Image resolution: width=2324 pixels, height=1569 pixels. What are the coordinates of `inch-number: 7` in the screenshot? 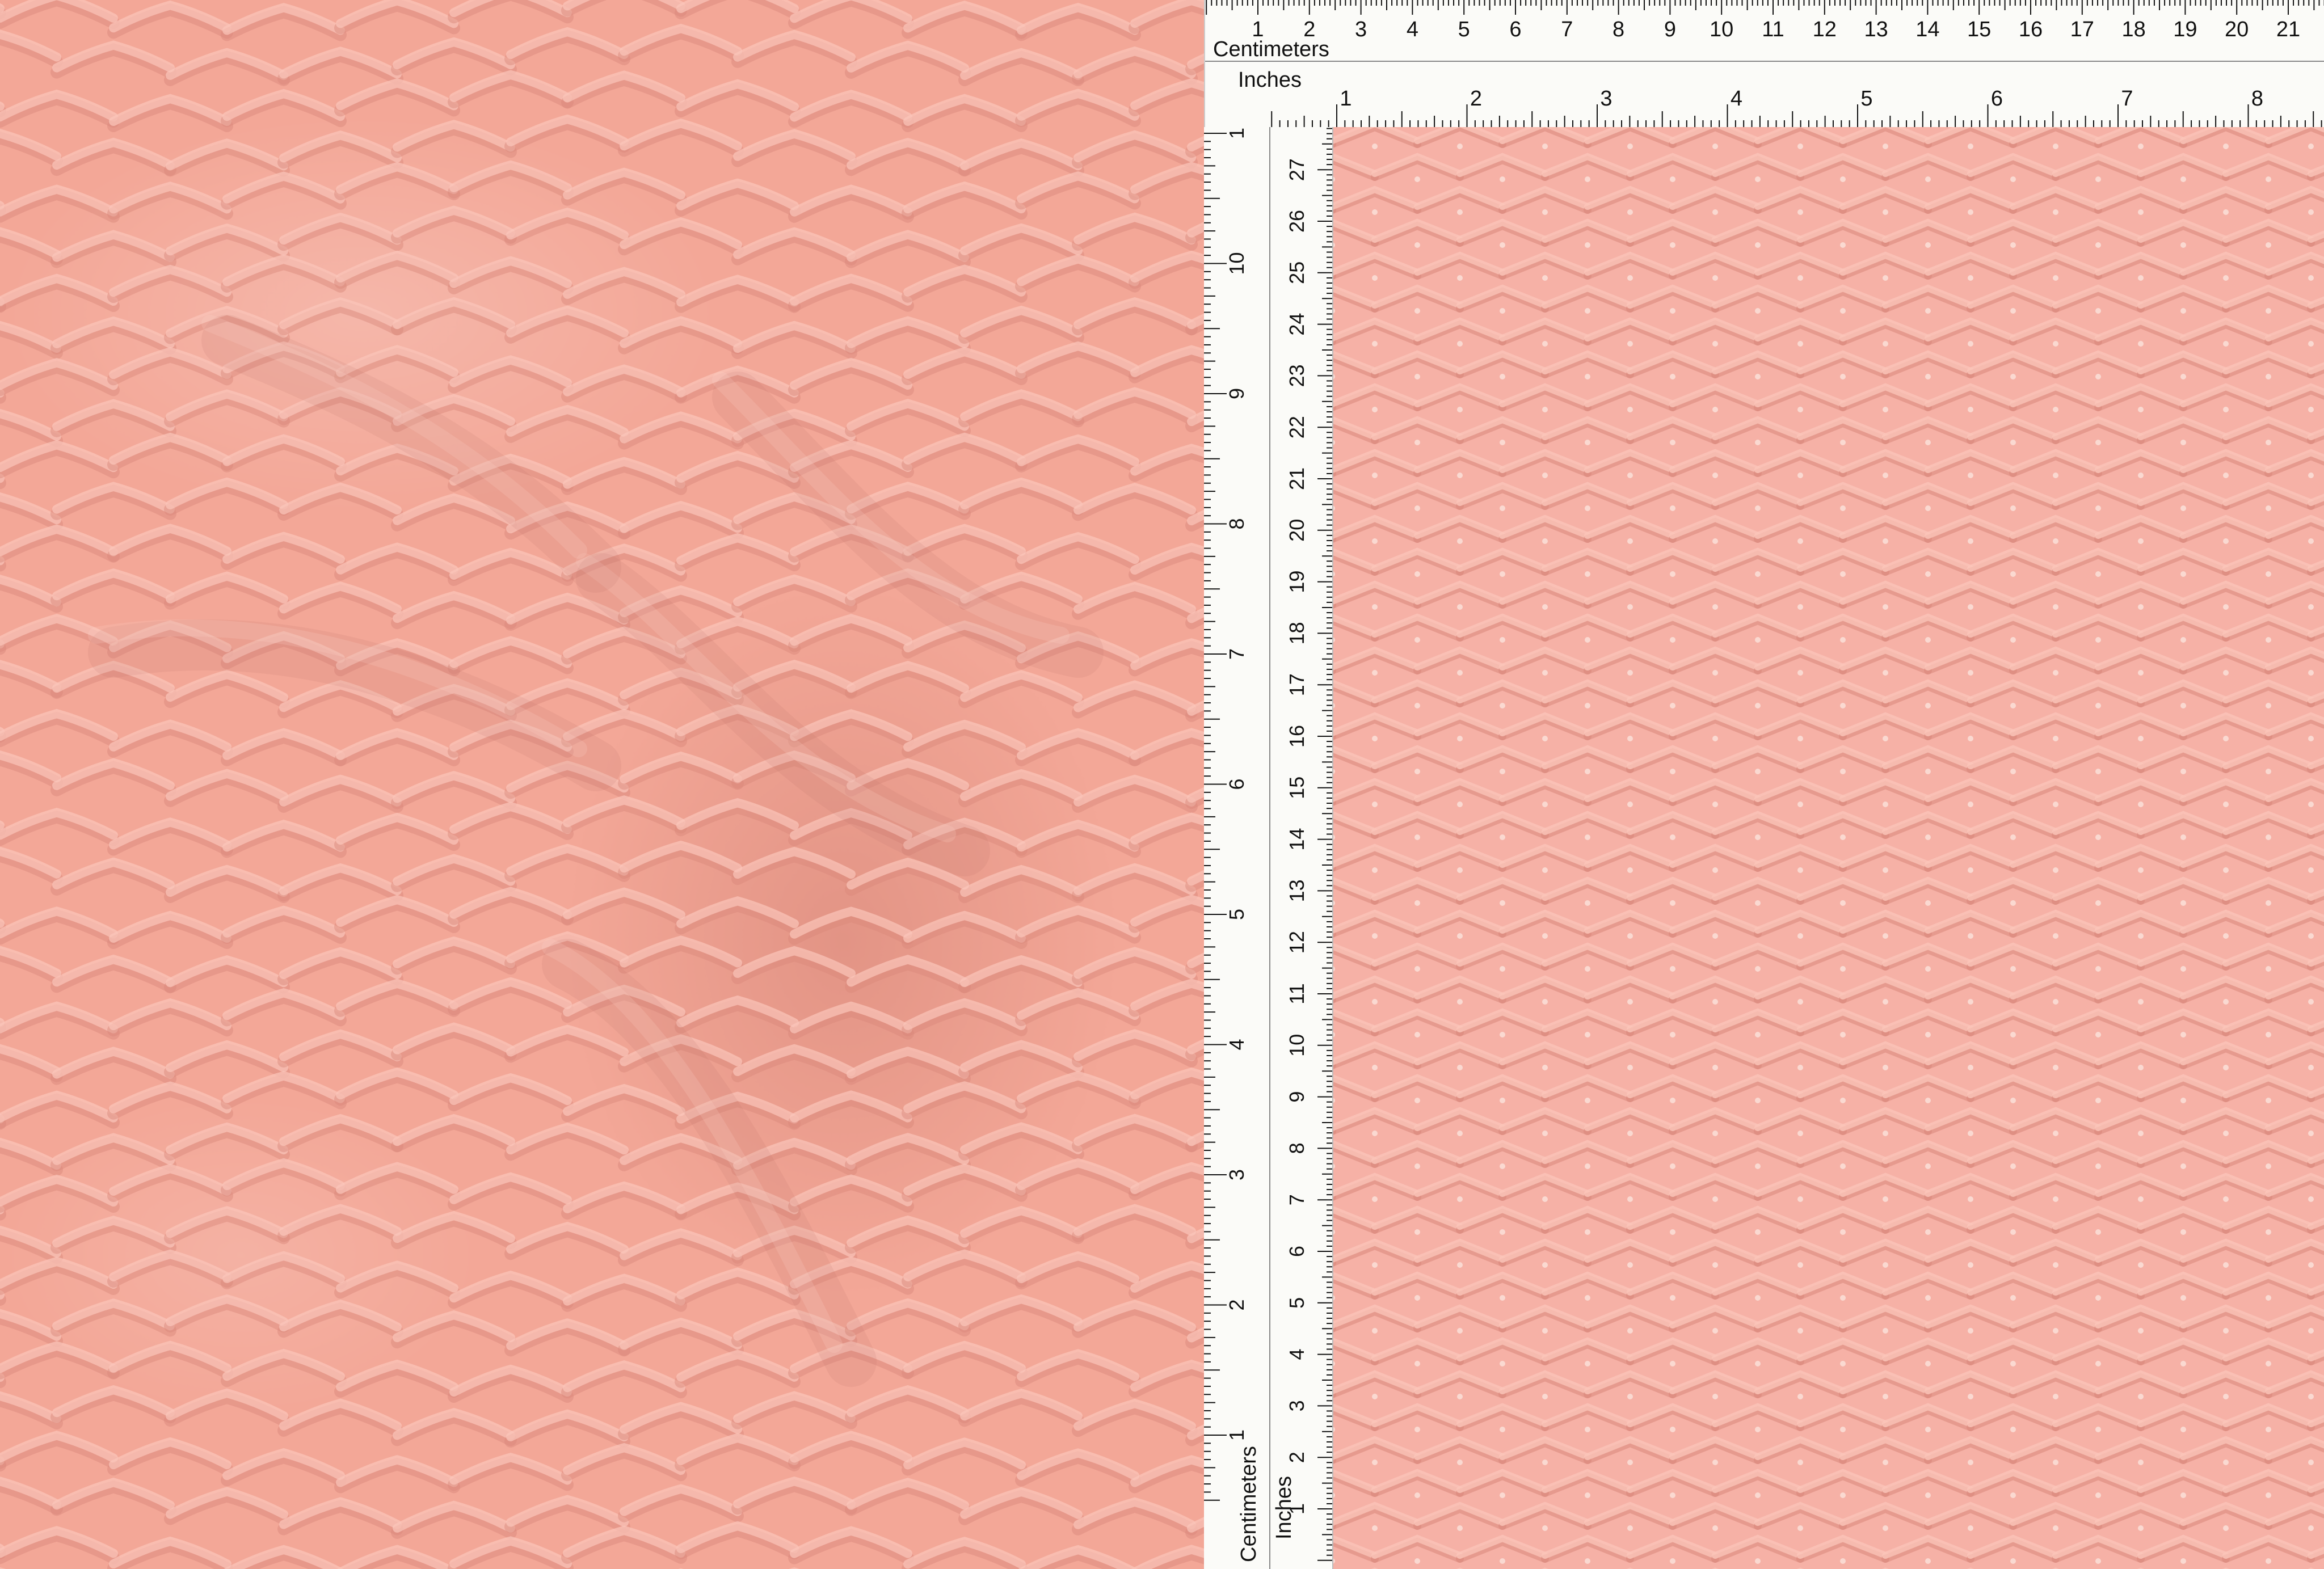 It's located at (2127, 99).